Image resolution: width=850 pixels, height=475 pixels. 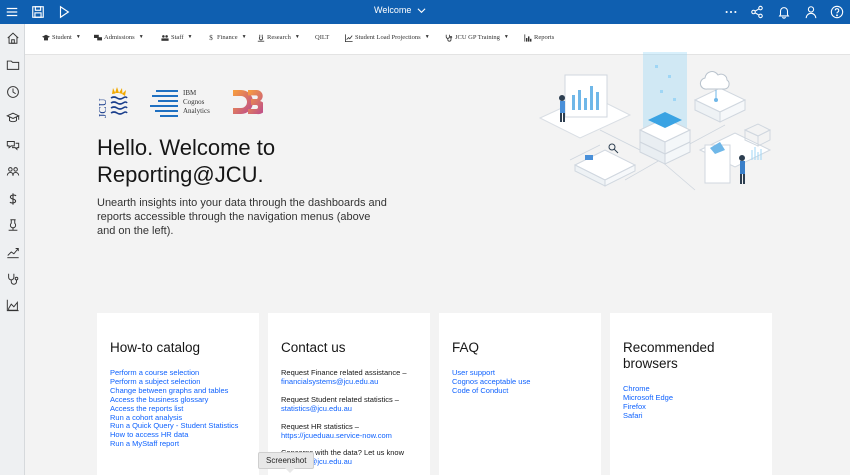 I want to click on user-icon, so click(x=811, y=12).